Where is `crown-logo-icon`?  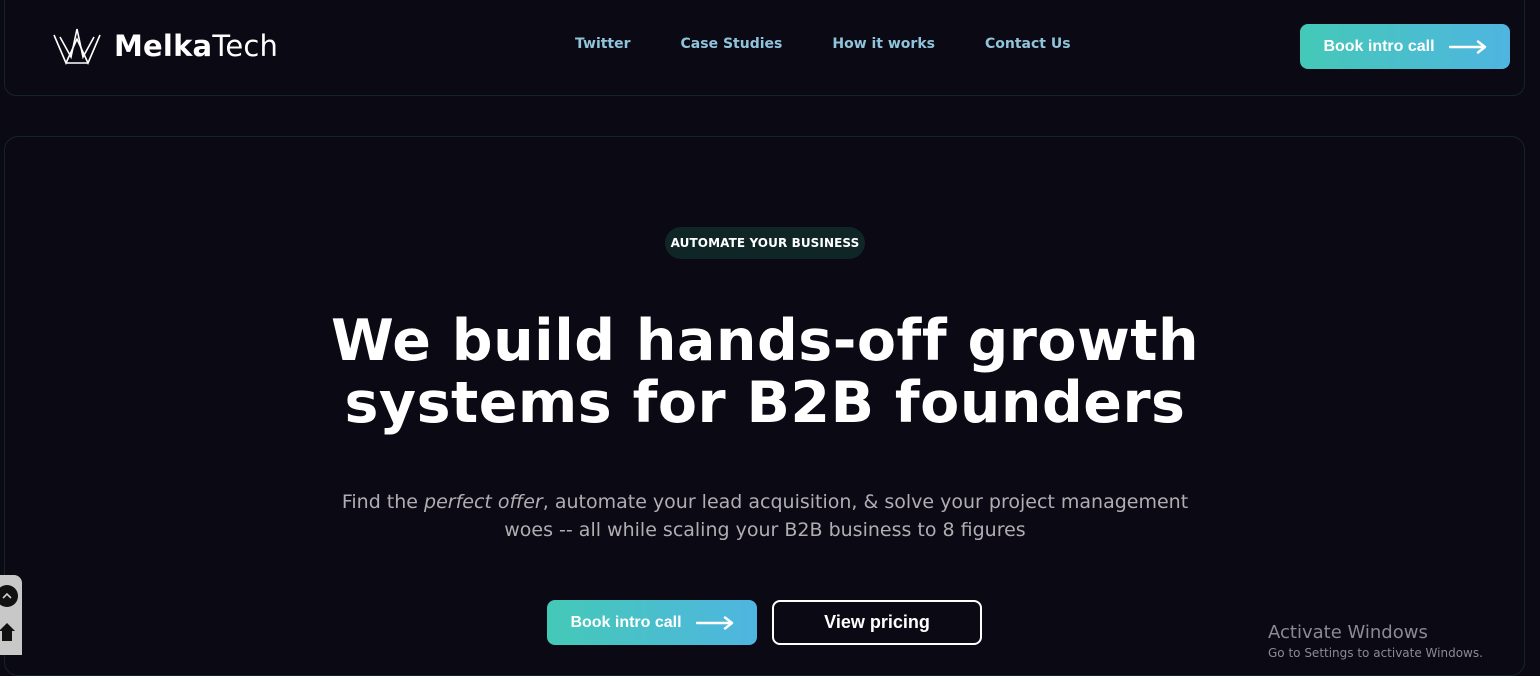
crown-logo-icon is located at coordinates (77, 46).